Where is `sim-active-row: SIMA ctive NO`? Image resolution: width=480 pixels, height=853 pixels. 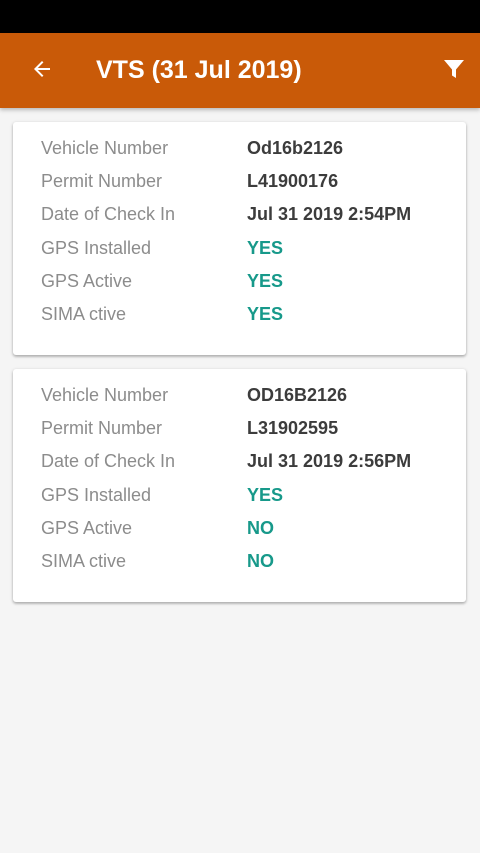 sim-active-row: SIMA ctive NO is located at coordinates (246, 561).